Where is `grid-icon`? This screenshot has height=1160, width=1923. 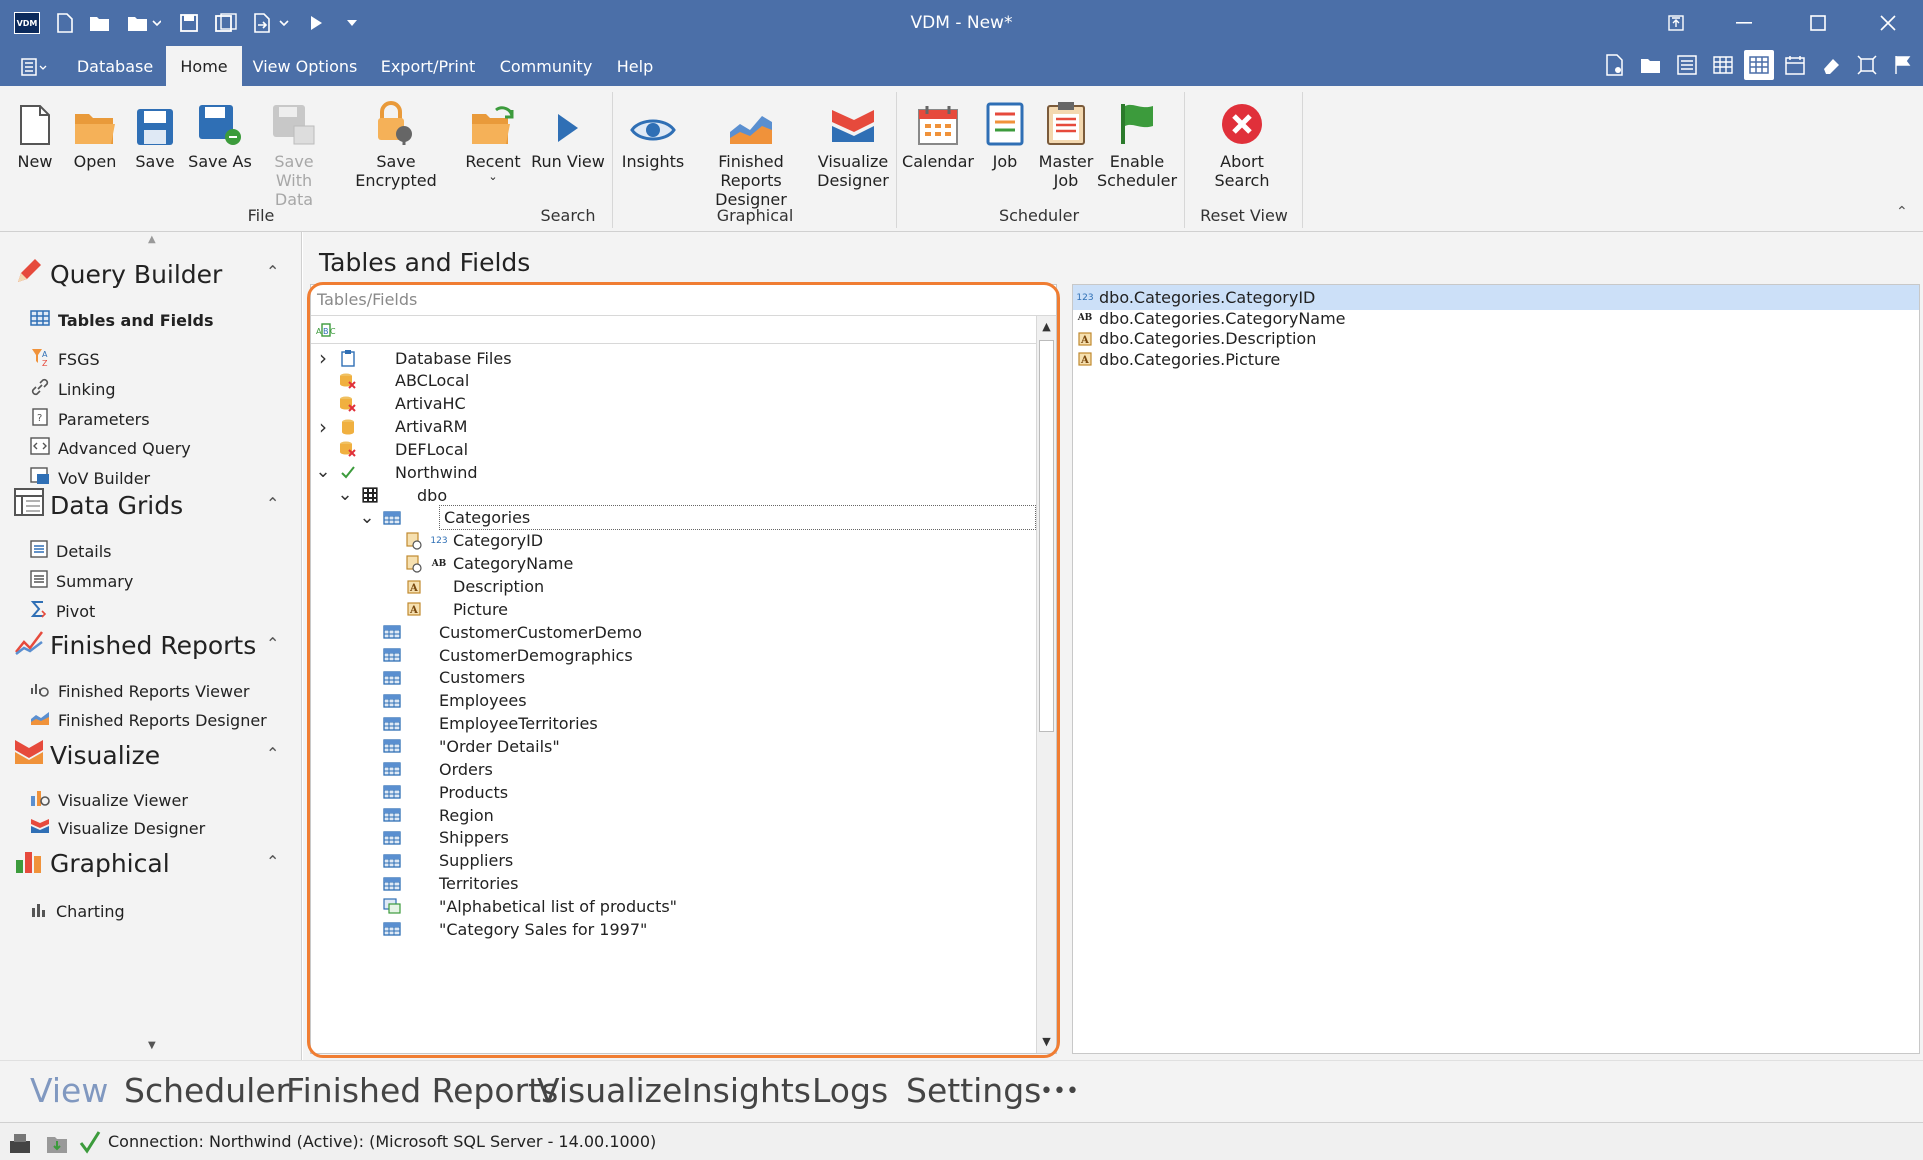 grid-icon is located at coordinates (40, 320).